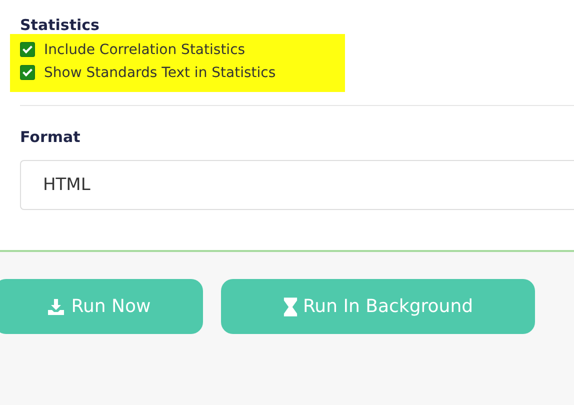 The width and height of the screenshot is (574, 405). I want to click on checkbox-label: Show Standards Text in Statistics, so click(160, 72).